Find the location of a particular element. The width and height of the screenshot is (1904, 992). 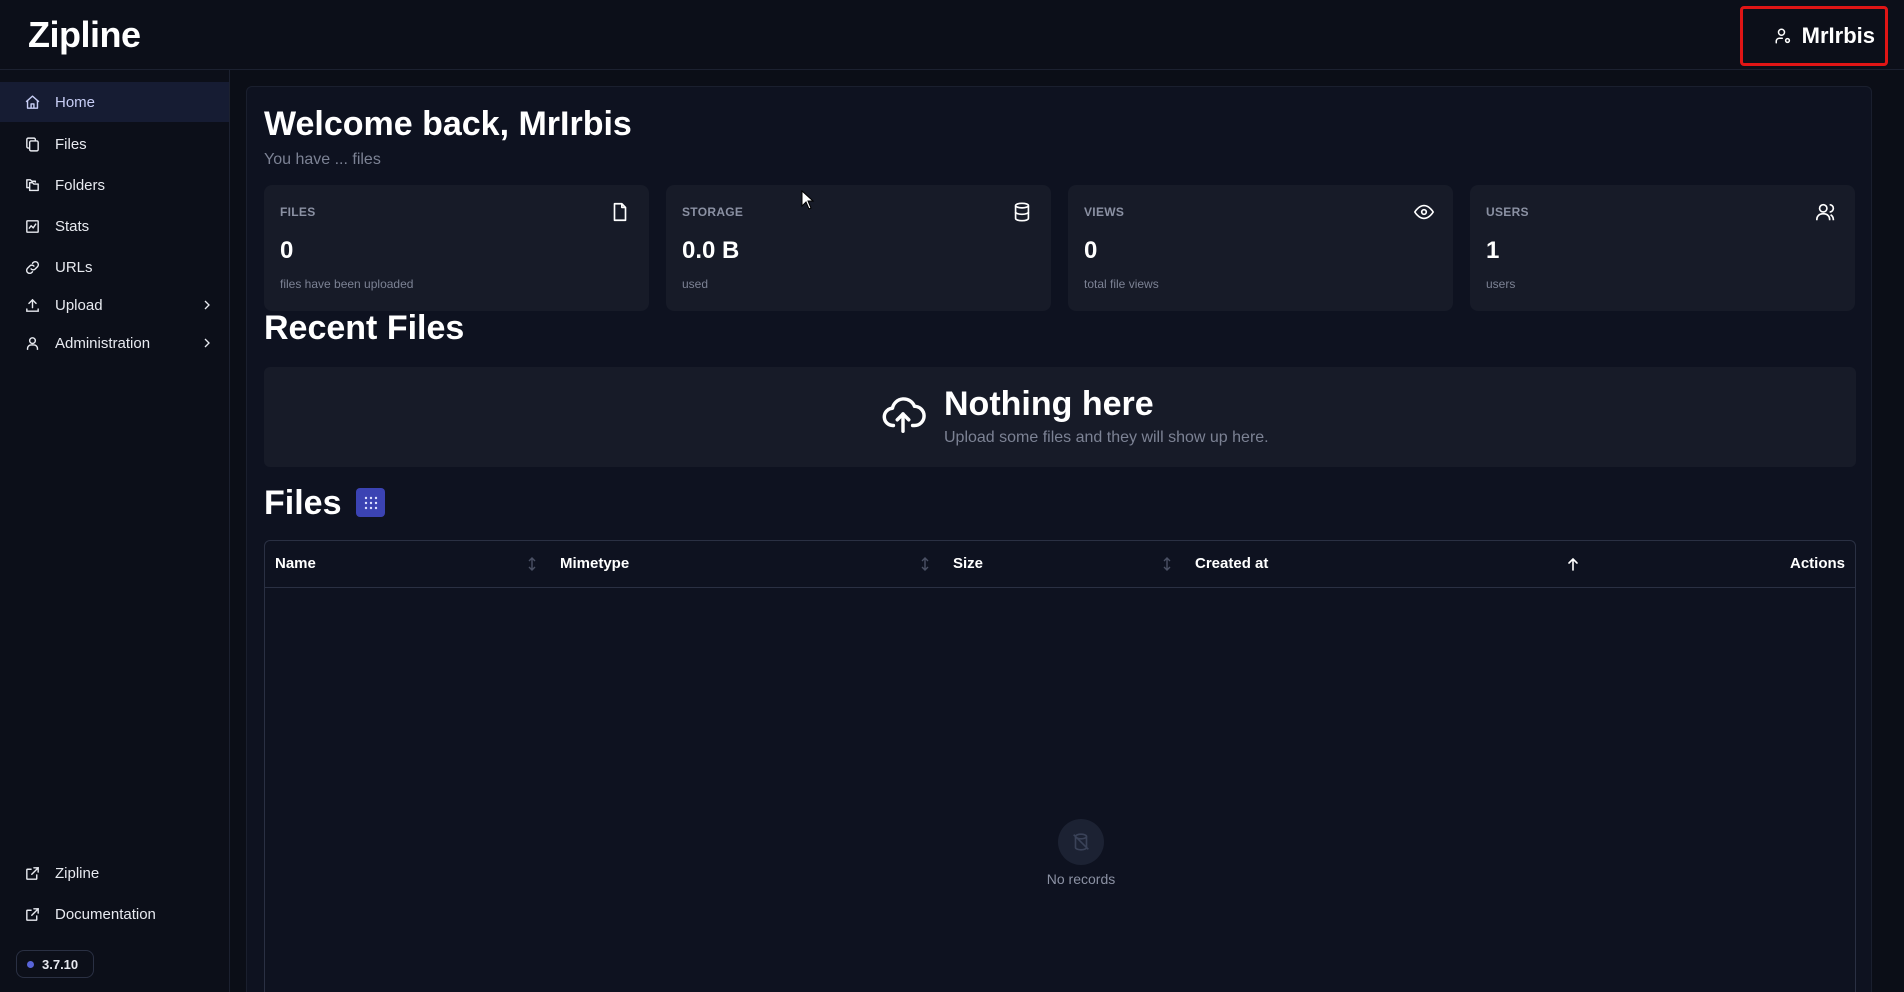

sidebar-item-label: Files is located at coordinates (71, 144).